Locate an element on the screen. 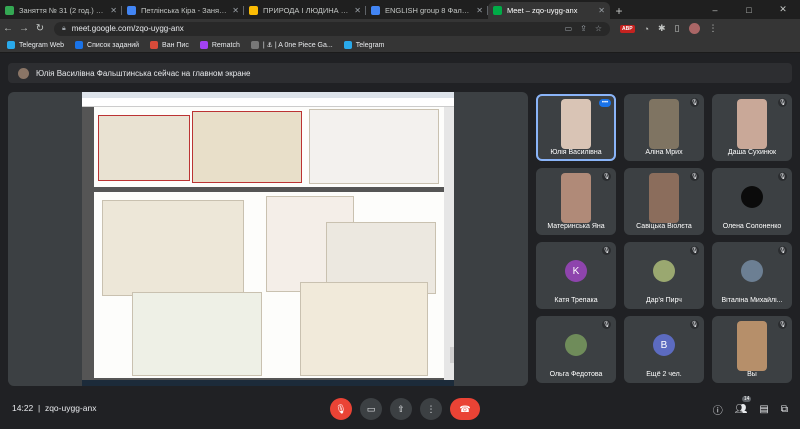 The width and height of the screenshot is (800, 429). forward-arrow-icon: → is located at coordinates (24, 28).